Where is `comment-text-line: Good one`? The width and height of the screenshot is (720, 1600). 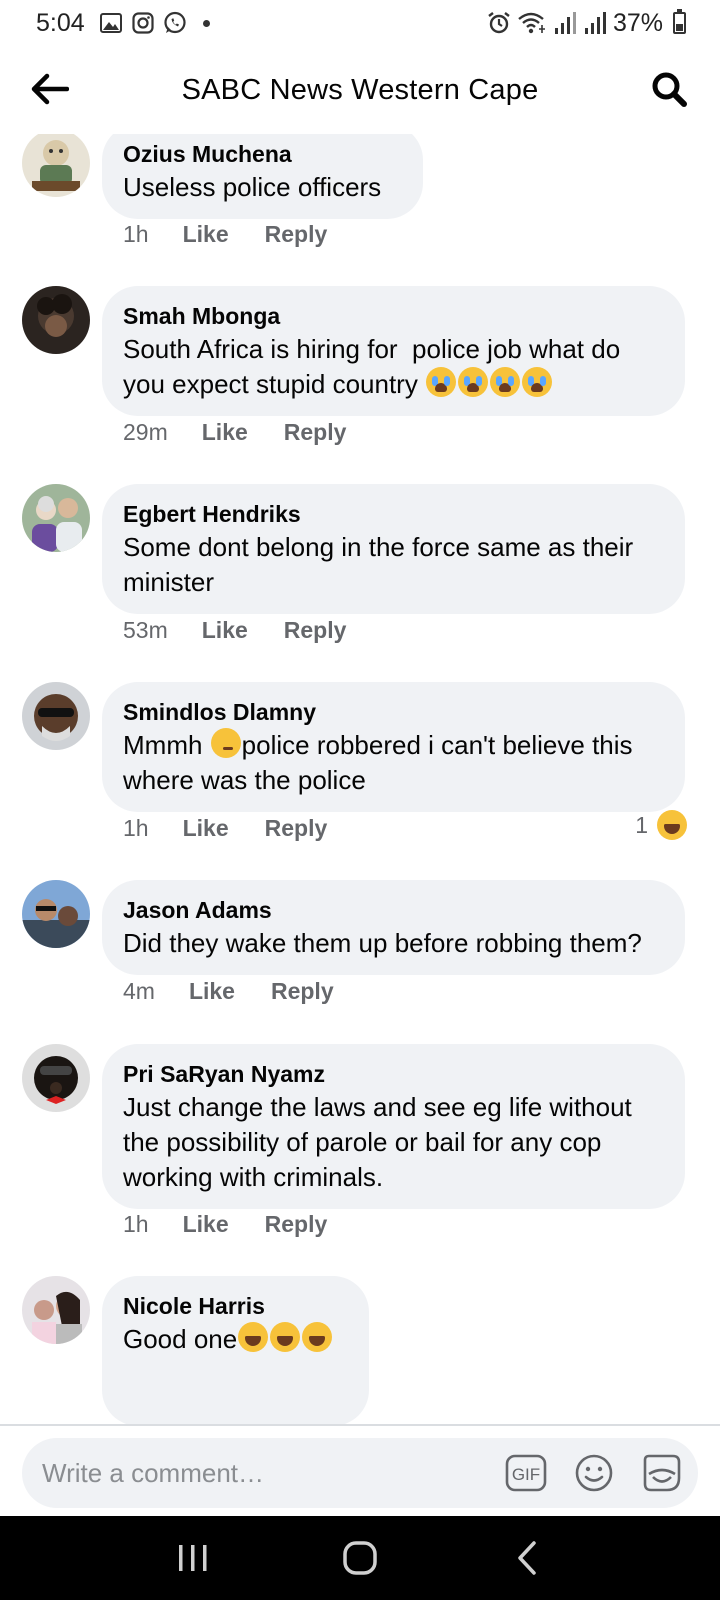 comment-text-line: Good one is located at coordinates (235, 1339).